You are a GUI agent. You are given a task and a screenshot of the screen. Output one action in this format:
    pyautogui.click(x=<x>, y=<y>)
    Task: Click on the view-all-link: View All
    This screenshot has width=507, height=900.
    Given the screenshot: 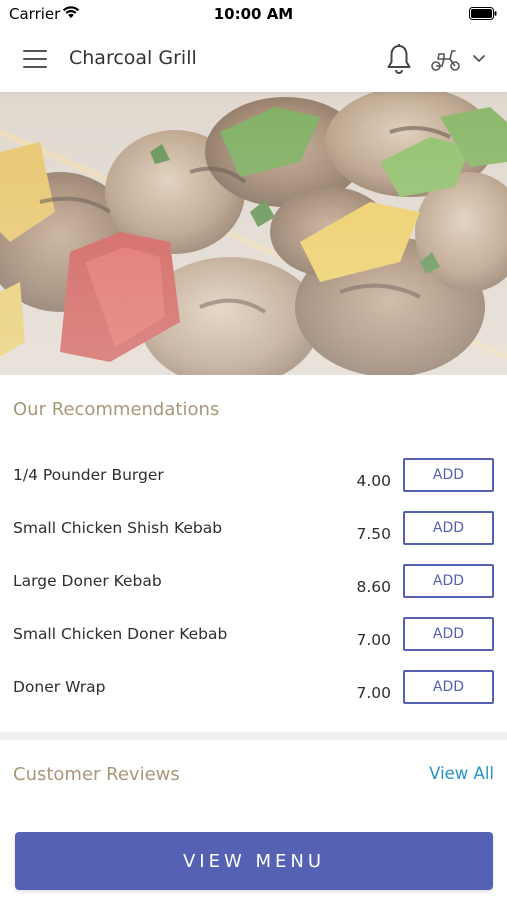 What is the action you would take?
    pyautogui.click(x=461, y=773)
    